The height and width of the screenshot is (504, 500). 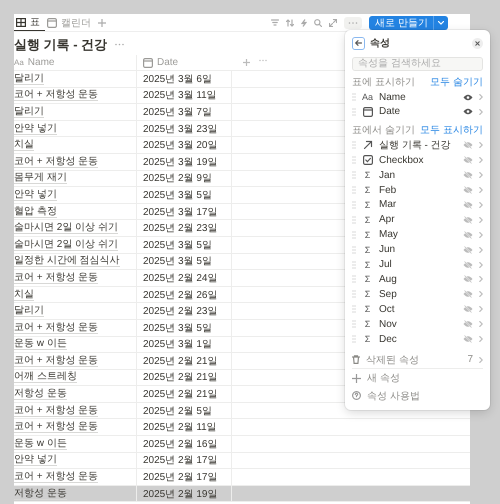 I want to click on table-row: 운동 w 이든 2025년 2월 16일, so click(x=242, y=444).